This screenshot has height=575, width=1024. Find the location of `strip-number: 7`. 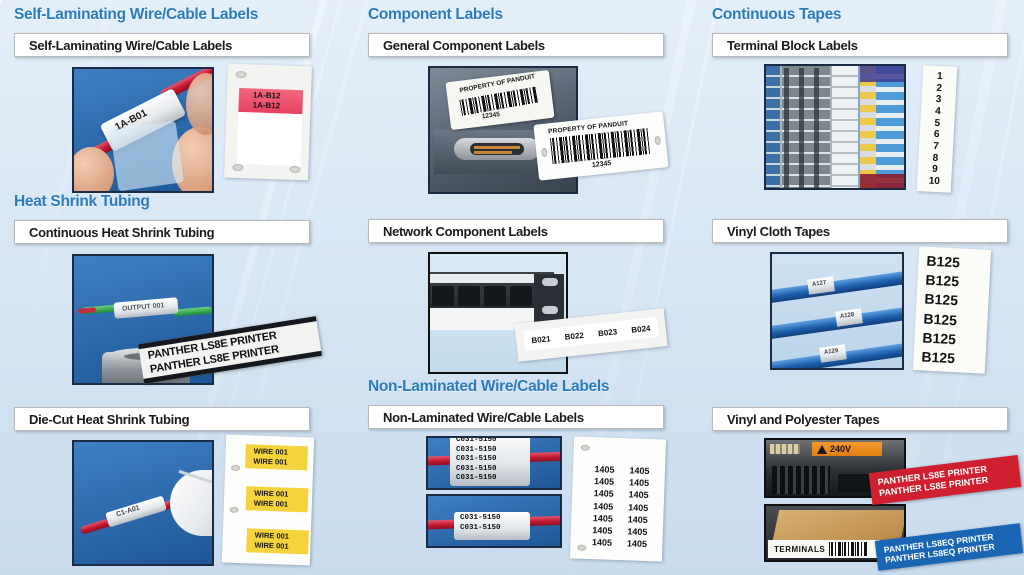

strip-number: 7 is located at coordinates (936, 146).